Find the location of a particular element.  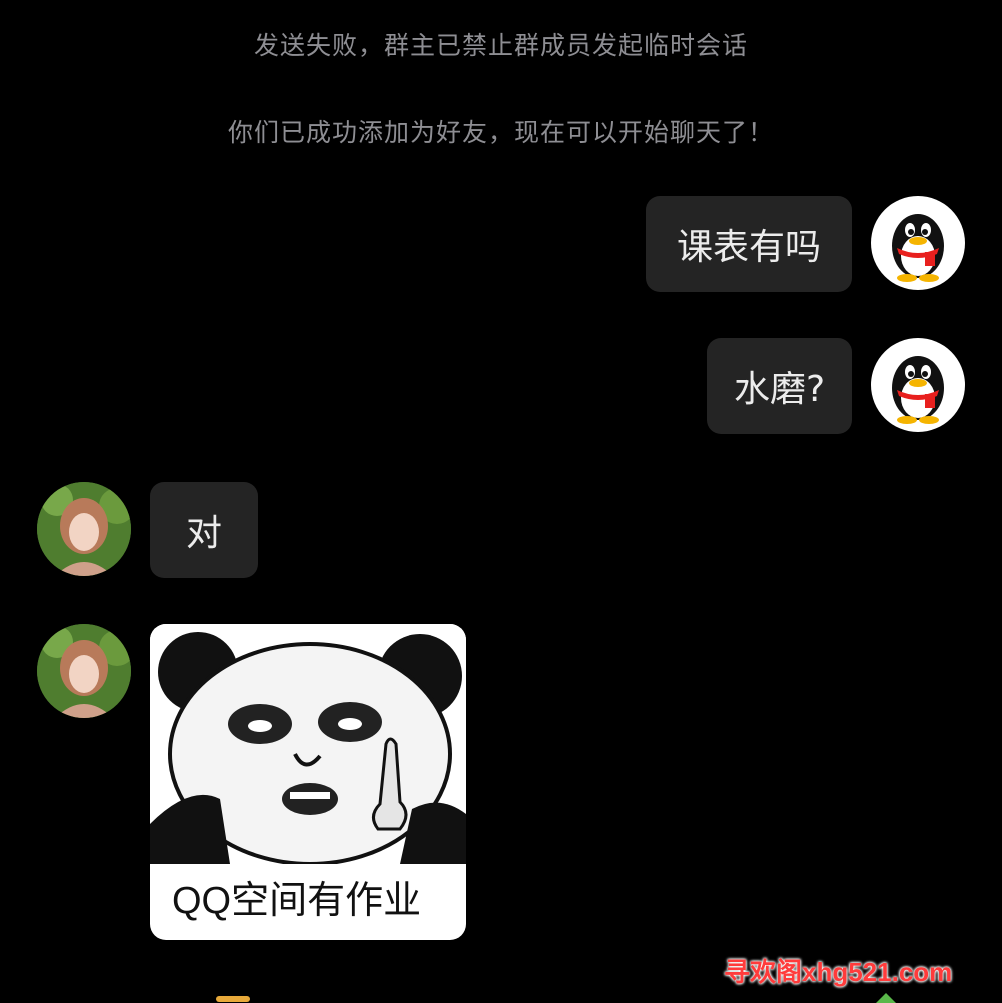

sticker-message: QQ空间有作业 is located at coordinates (308, 782).